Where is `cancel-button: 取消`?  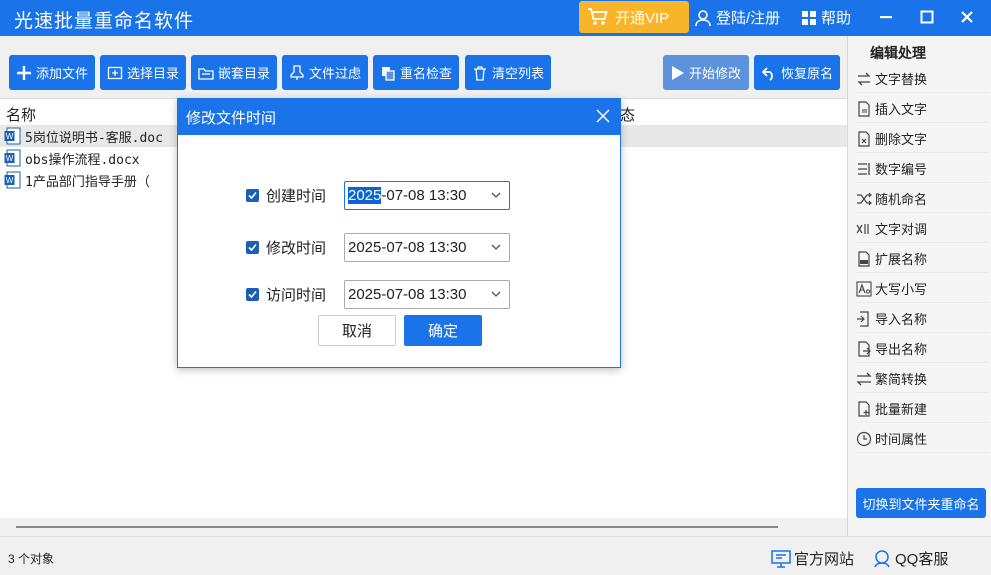 cancel-button: 取消 is located at coordinates (357, 330).